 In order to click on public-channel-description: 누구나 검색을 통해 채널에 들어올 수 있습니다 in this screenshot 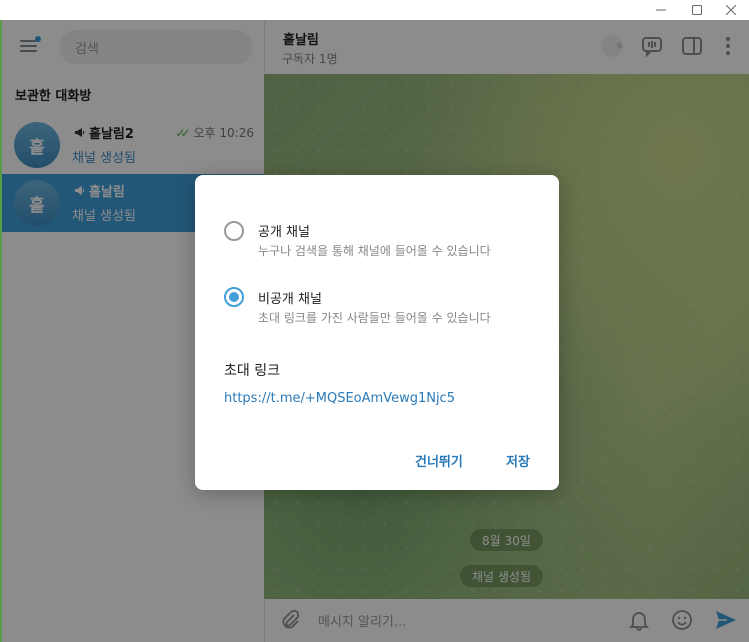, I will do `click(374, 251)`.